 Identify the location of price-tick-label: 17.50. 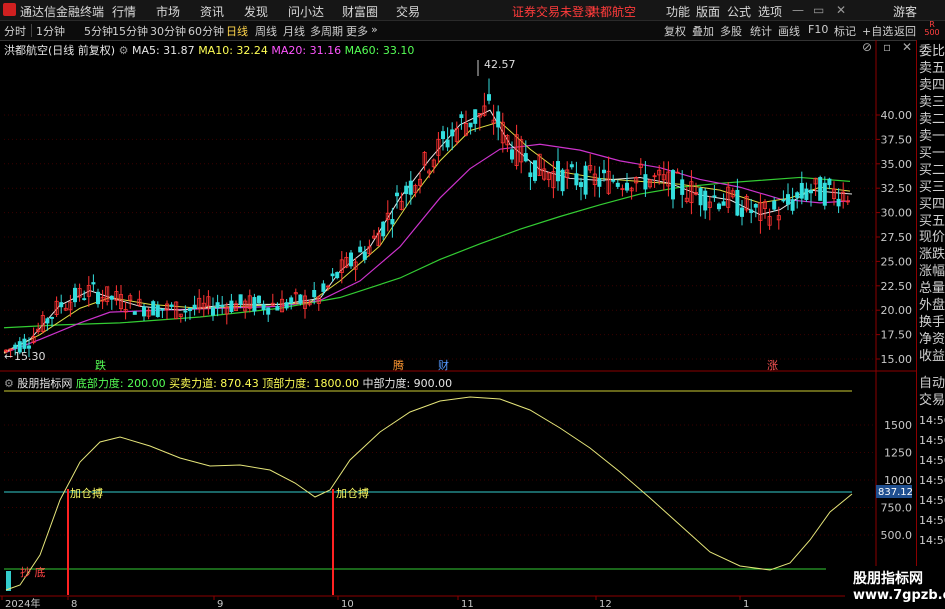
(897, 335).